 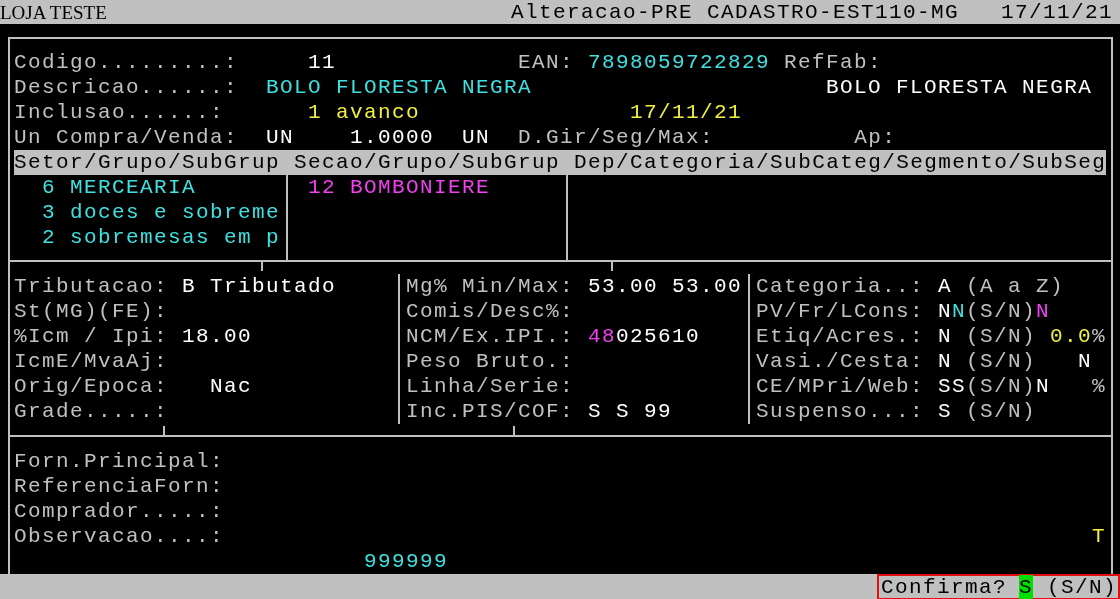 I want to click on field-label: Peso Bruto.:, so click(x=490, y=361).